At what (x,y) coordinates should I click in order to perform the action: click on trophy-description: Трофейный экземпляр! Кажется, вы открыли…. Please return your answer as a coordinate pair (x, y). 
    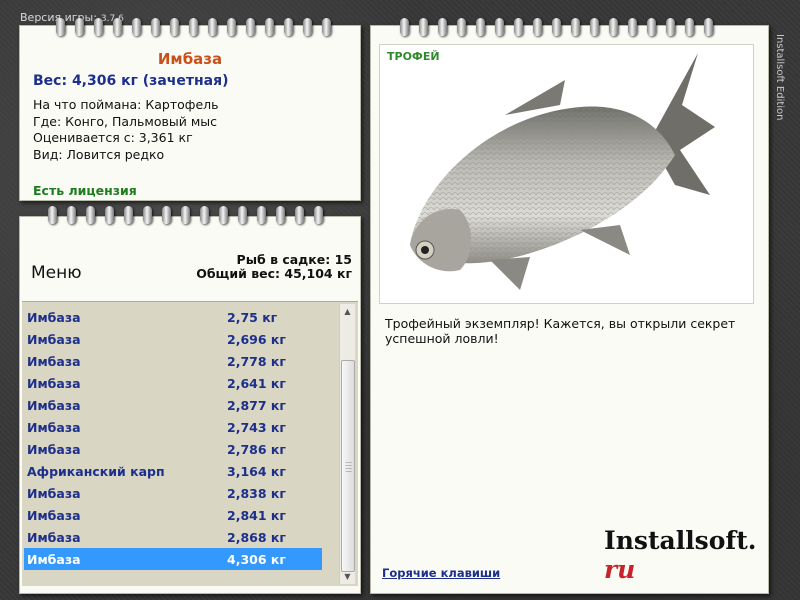
    Looking at the image, I should click on (560, 331).